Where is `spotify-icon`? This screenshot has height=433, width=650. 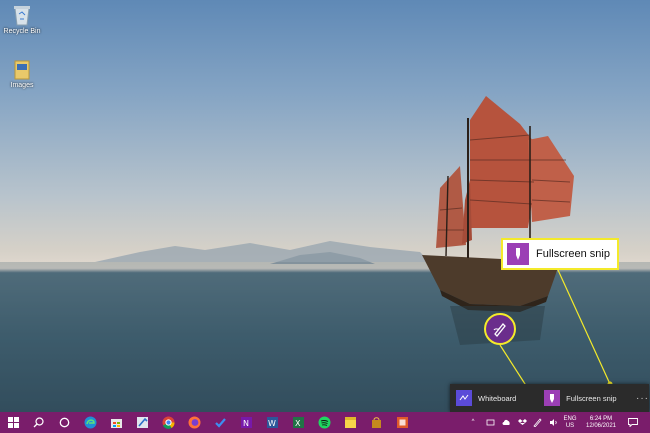 spotify-icon is located at coordinates (324, 422).